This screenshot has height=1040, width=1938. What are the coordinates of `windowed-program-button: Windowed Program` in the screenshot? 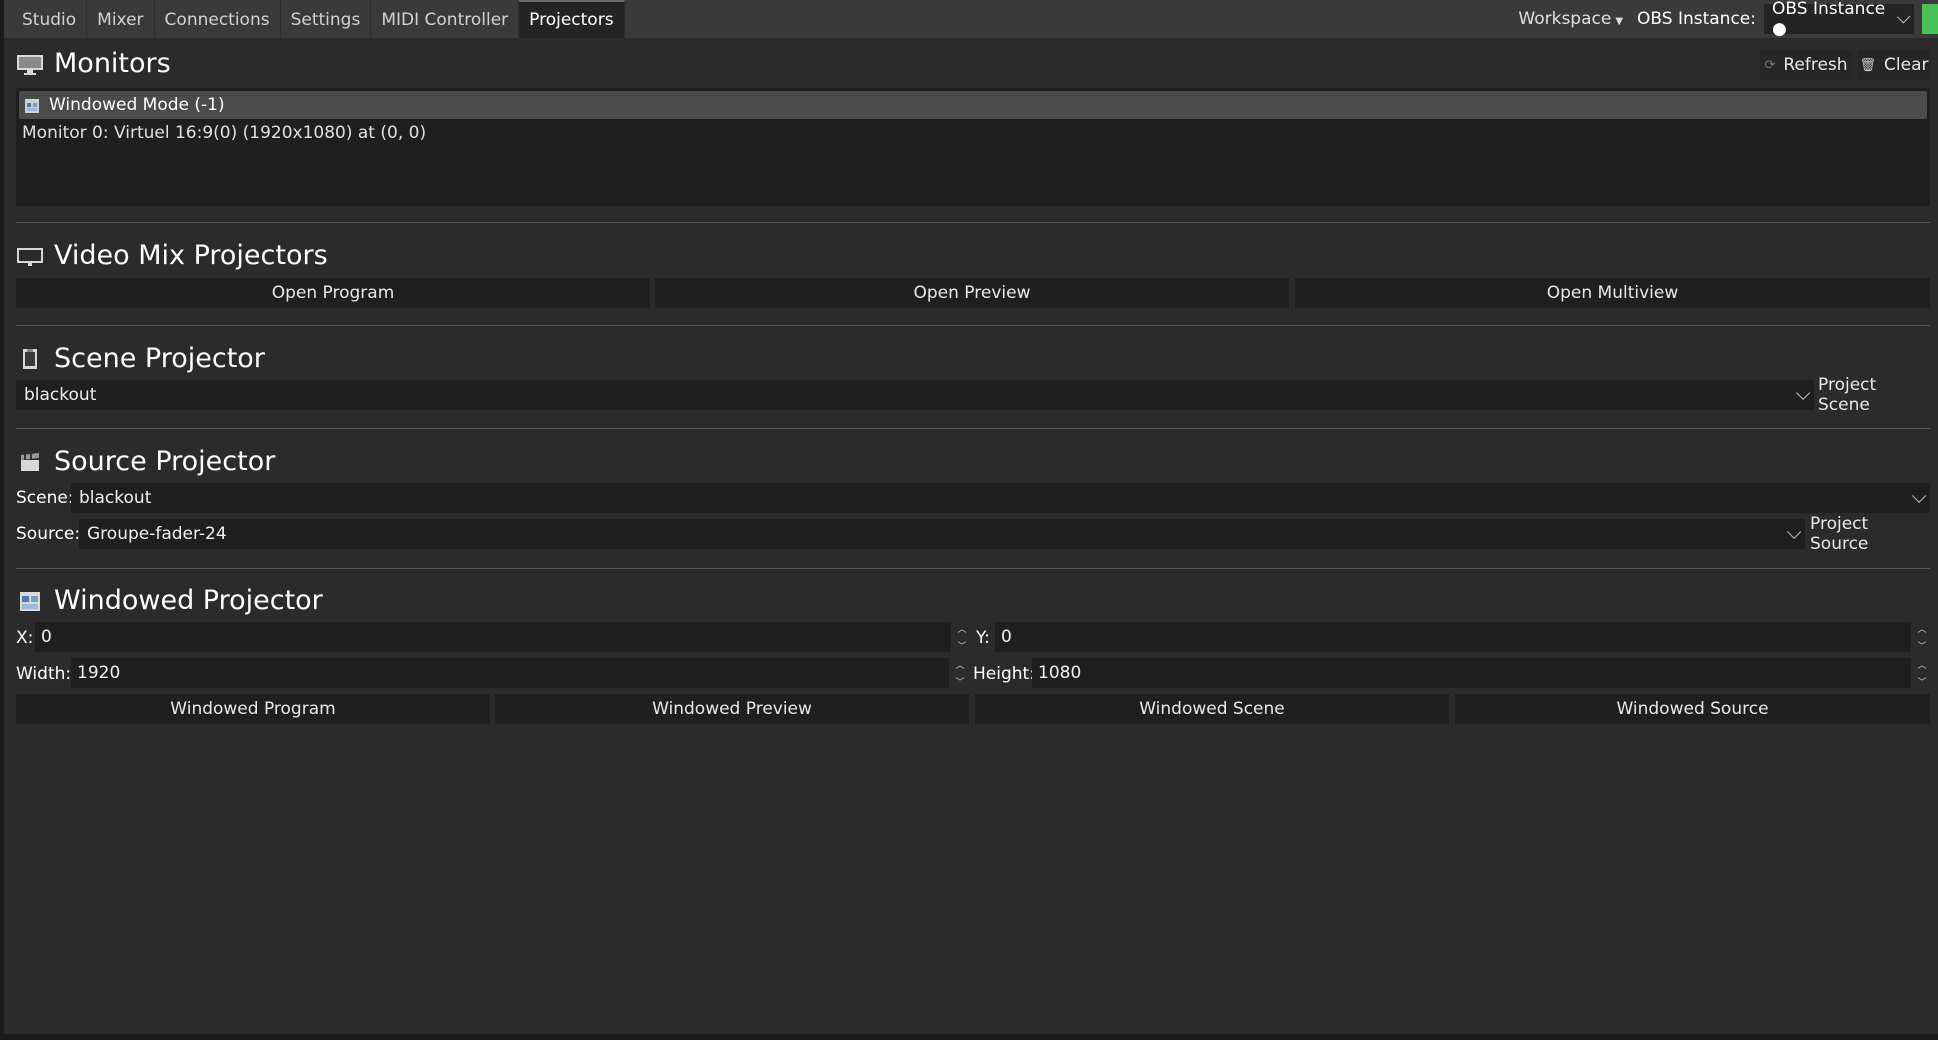 It's located at (253, 709).